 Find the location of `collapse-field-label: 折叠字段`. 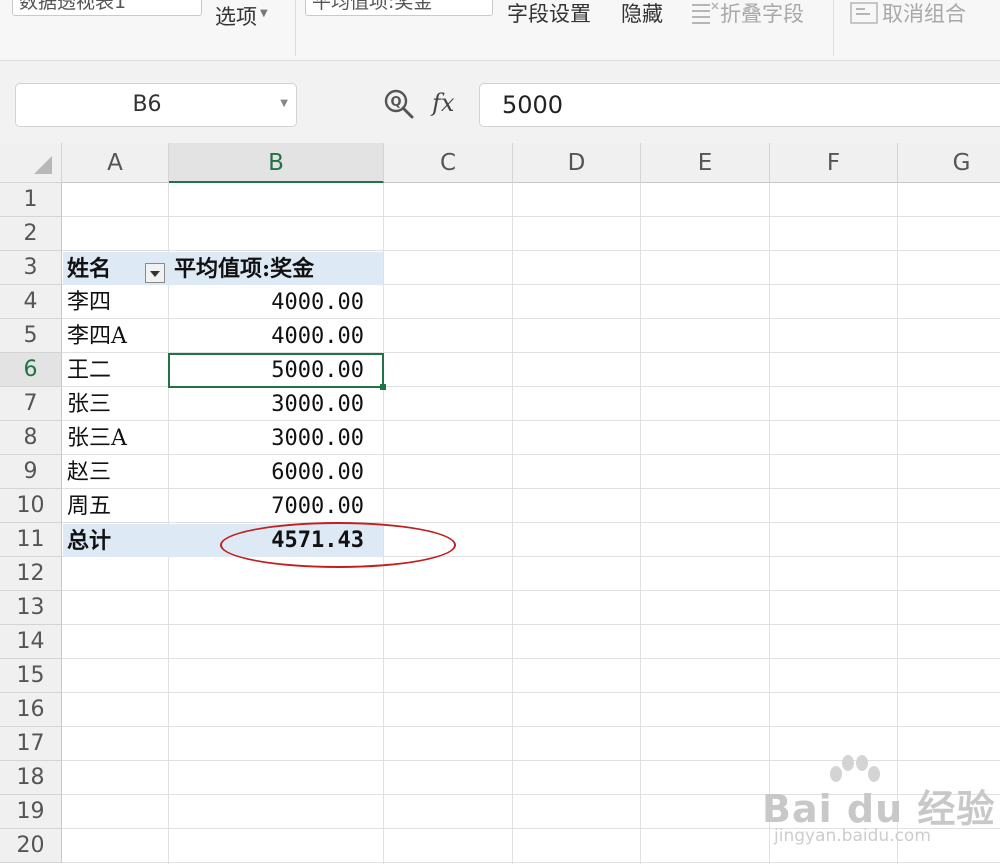

collapse-field-label: 折叠字段 is located at coordinates (762, 14).